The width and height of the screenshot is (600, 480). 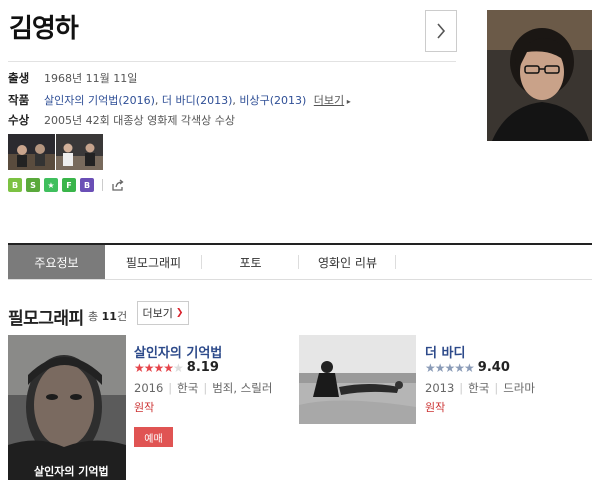 What do you see at coordinates (91, 78) in the screenshot?
I see `birth-value: 1968년 11월 11일` at bounding box center [91, 78].